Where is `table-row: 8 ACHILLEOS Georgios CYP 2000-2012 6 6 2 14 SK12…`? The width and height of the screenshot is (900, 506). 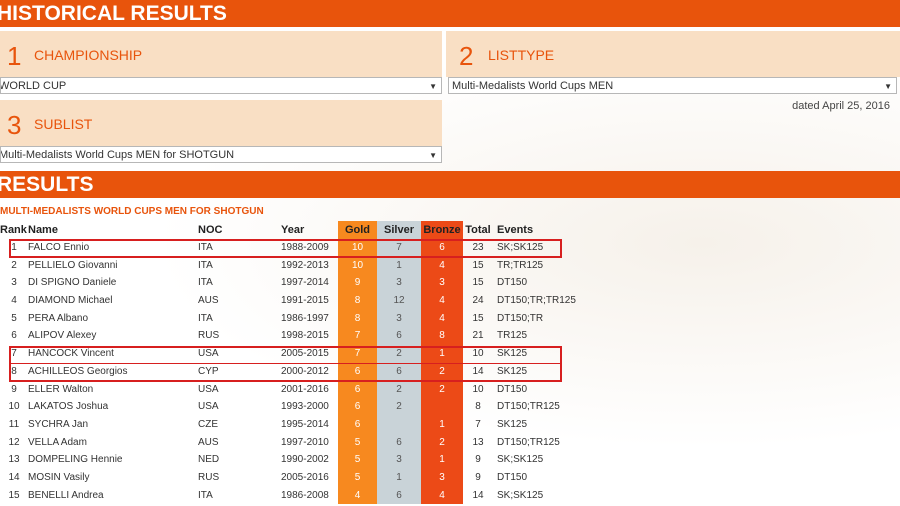 table-row: 8 ACHILLEOS Georgios CYP 2000-2012 6 6 2 14 SK12… is located at coordinates (293, 371).